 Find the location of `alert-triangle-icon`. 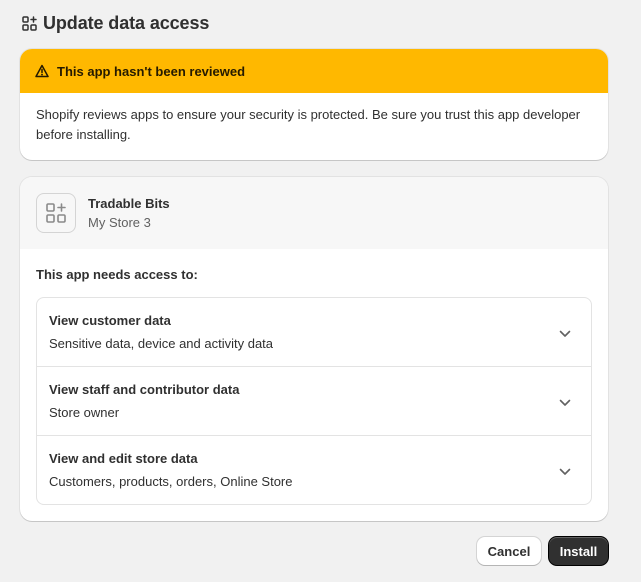

alert-triangle-icon is located at coordinates (42, 71).